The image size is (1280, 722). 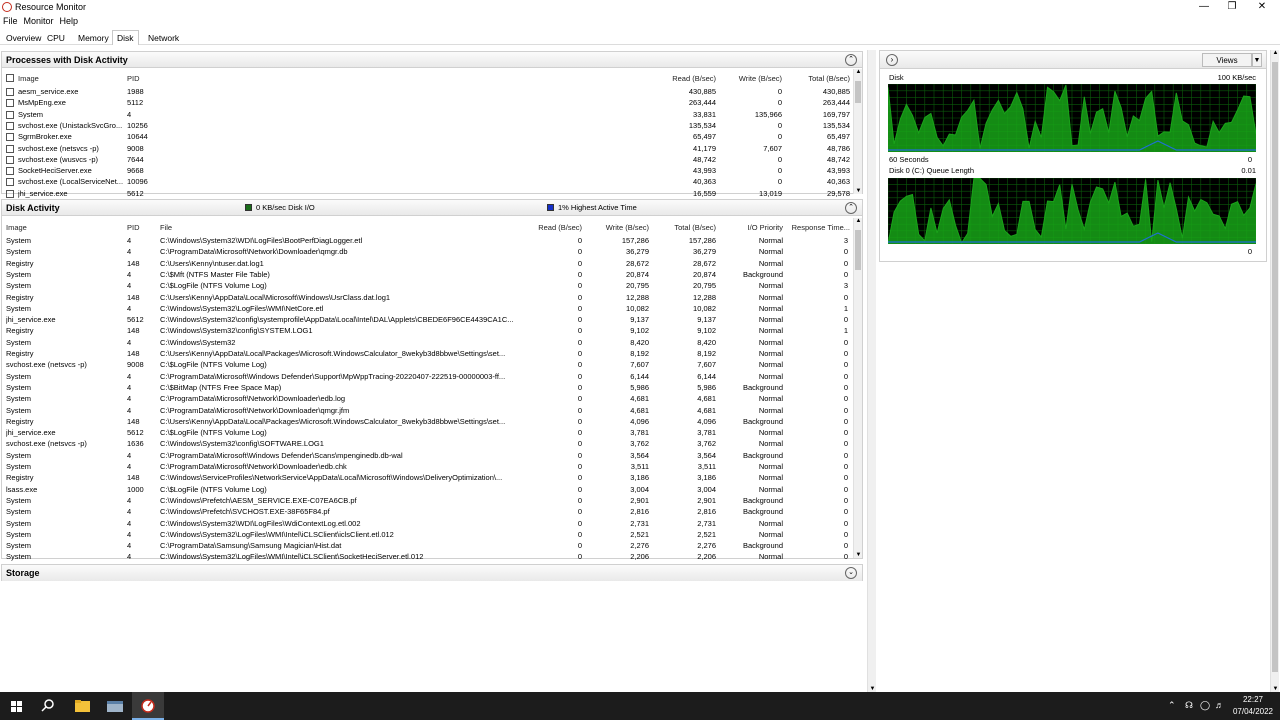 I want to click on start-button, so click(x=16, y=706).